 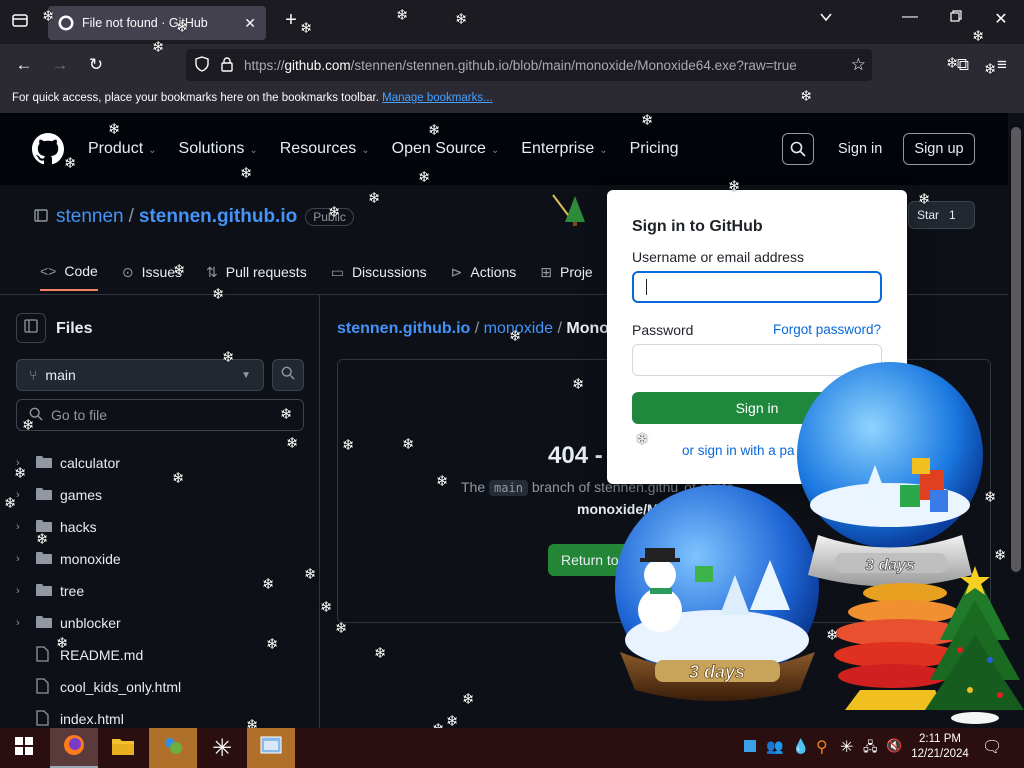 What do you see at coordinates (846, 747) in the screenshot?
I see `tray-asterisk-icon: ✳` at bounding box center [846, 747].